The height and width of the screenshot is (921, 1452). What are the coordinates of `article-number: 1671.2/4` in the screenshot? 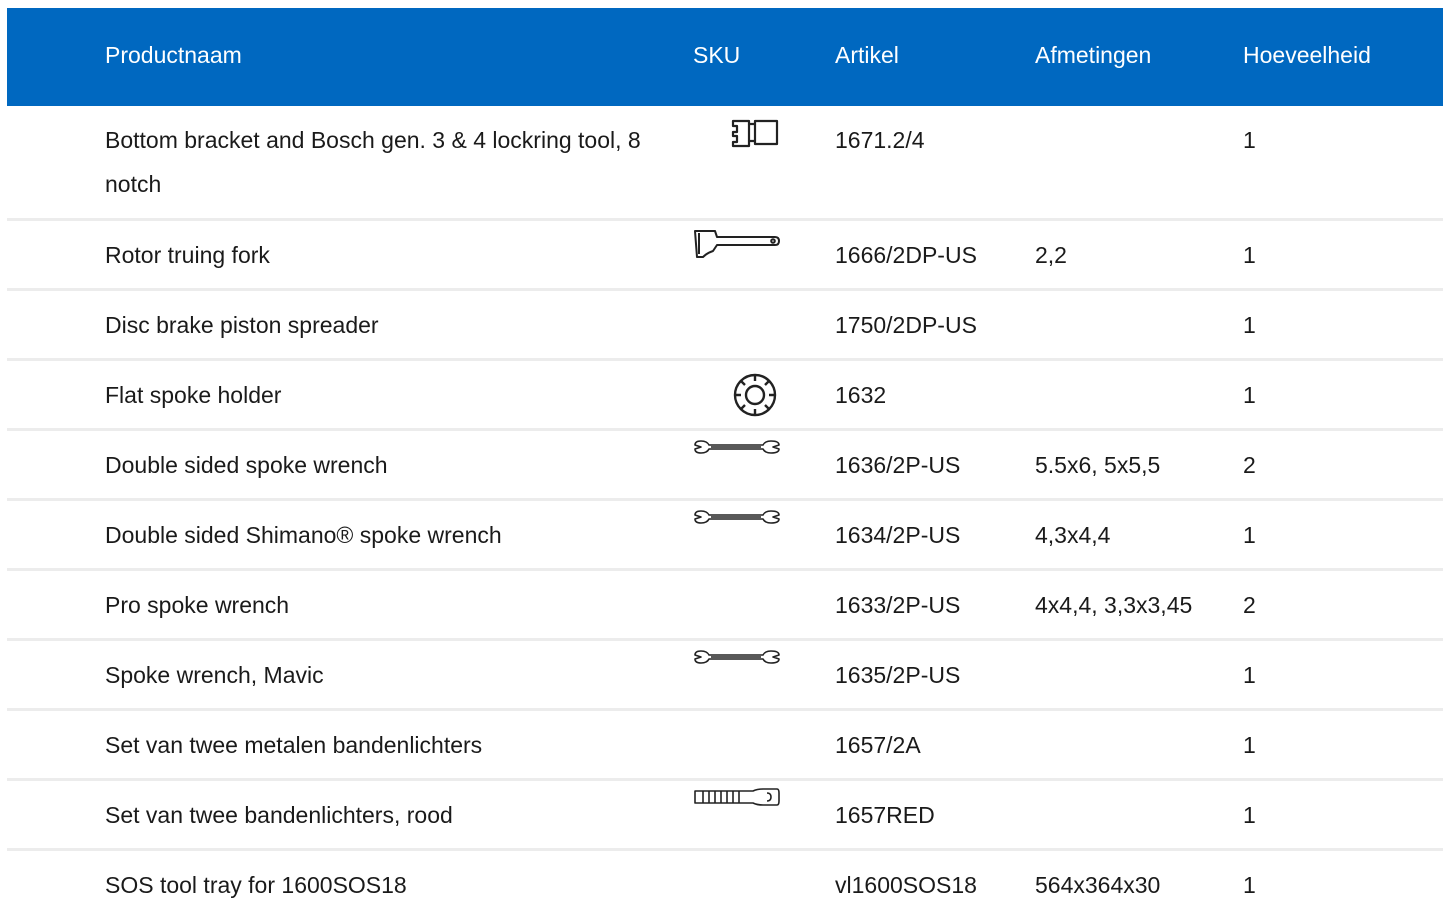 It's located at (880, 140).